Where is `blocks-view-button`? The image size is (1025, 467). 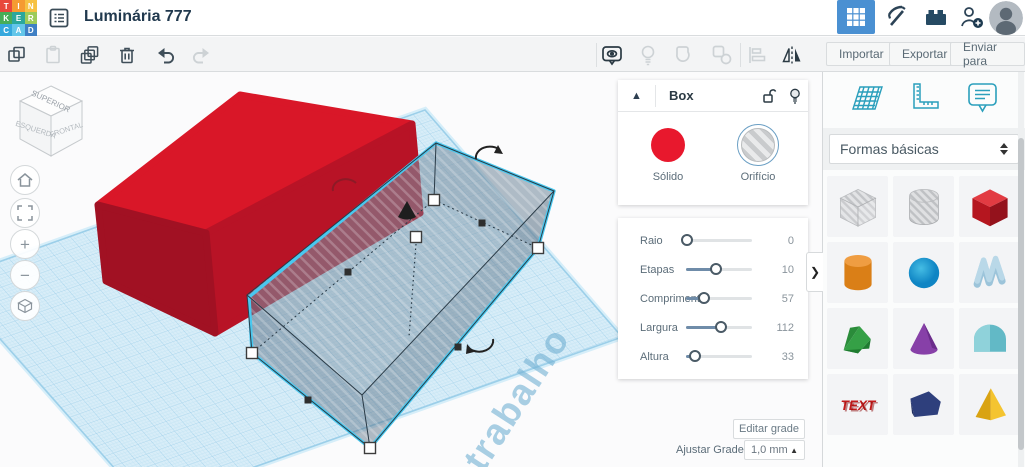
blocks-view-button is located at coordinates (856, 17).